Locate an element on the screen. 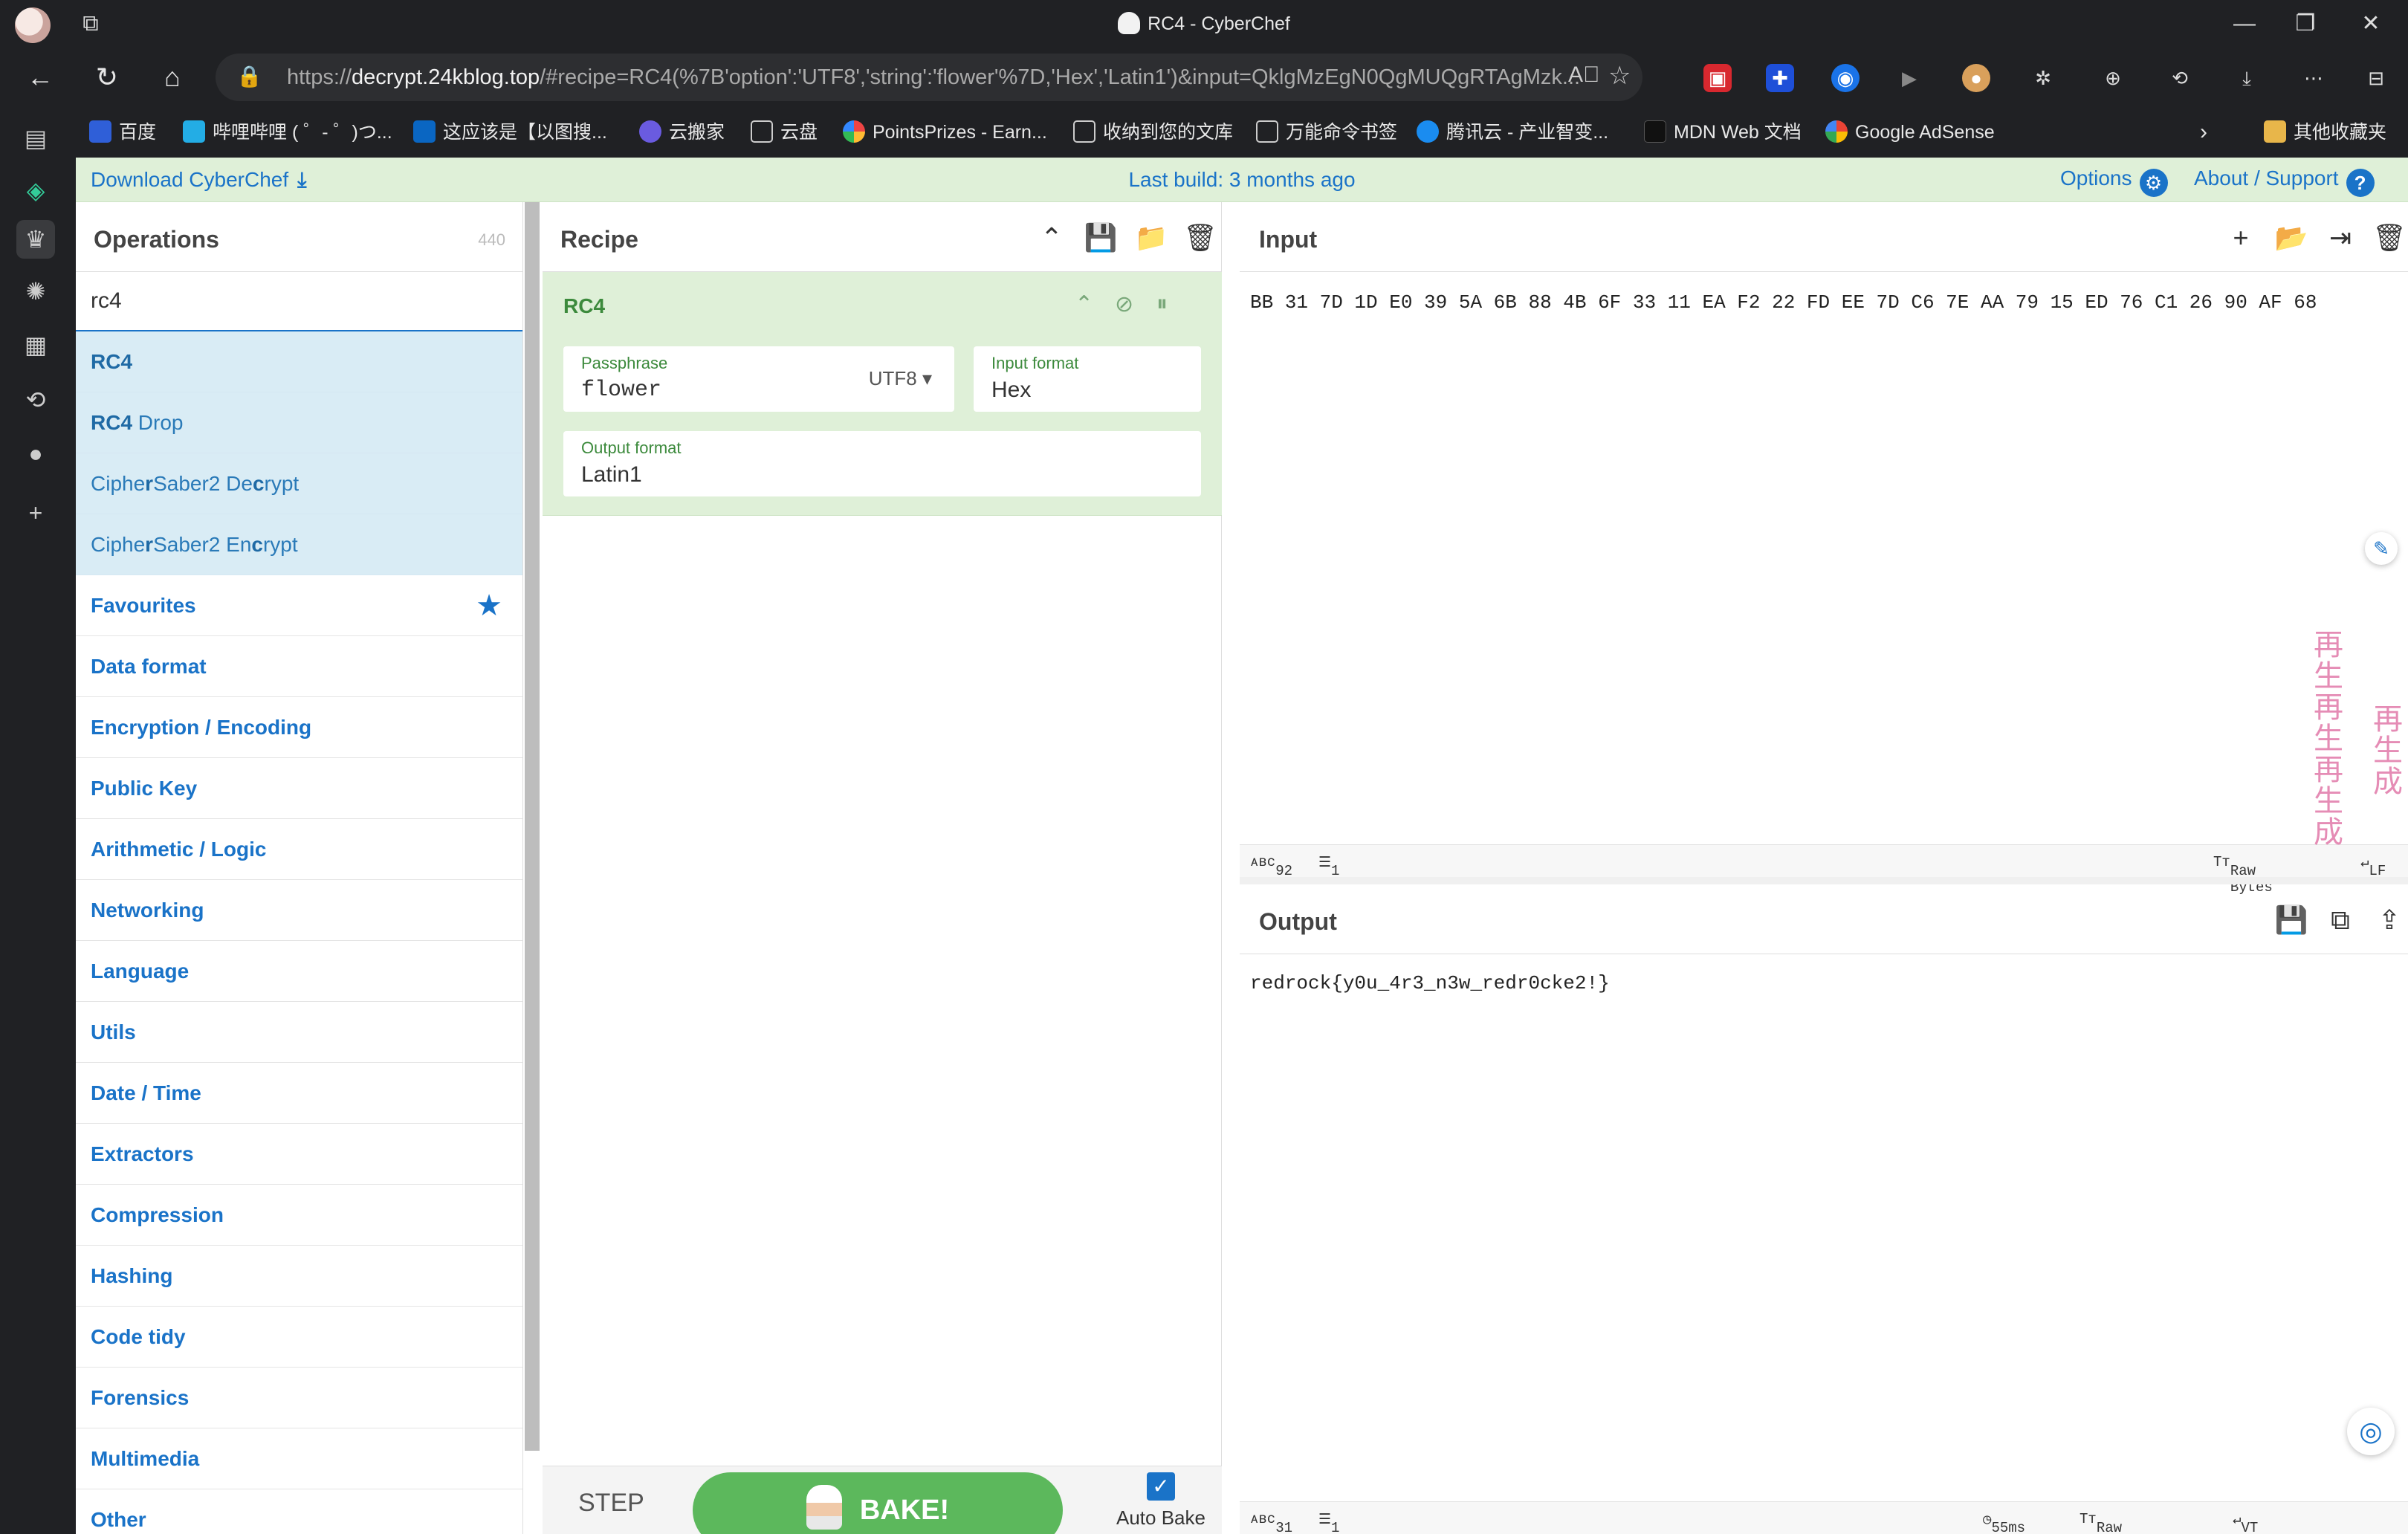  close-icon: ✕ is located at coordinates (2371, 23).